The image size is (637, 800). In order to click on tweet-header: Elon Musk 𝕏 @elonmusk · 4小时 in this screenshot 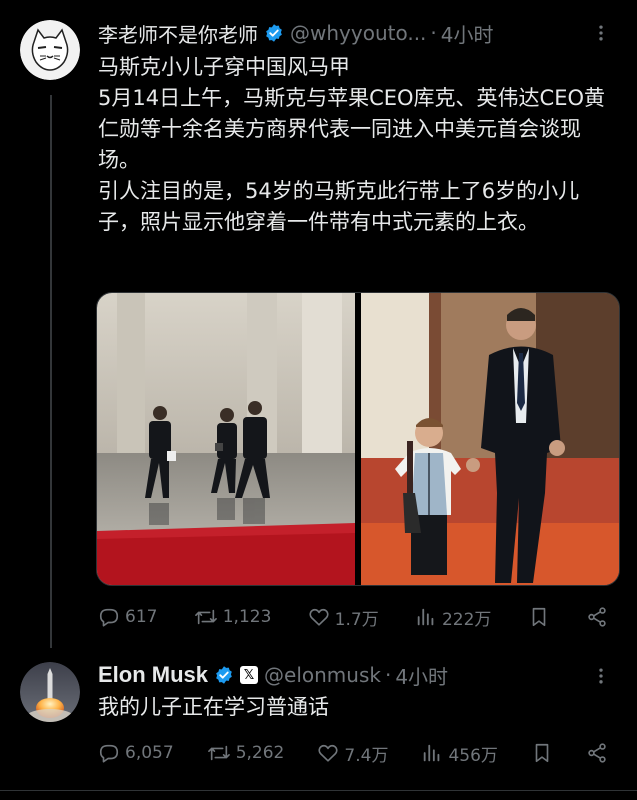, I will do `click(273, 675)`.